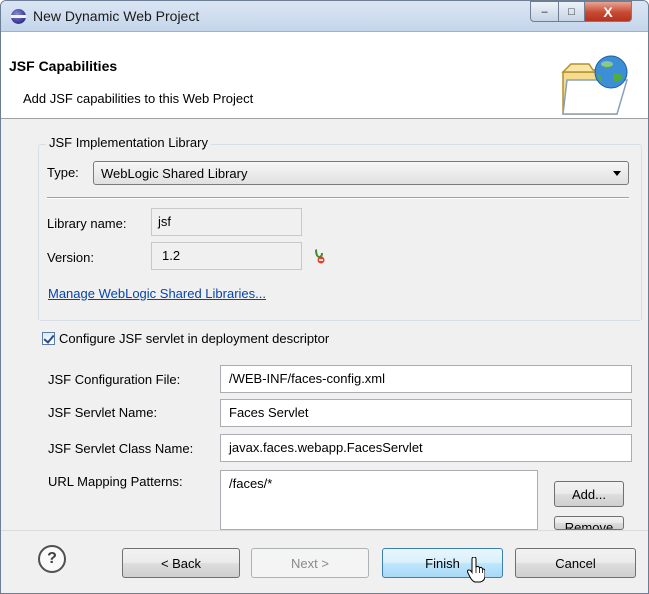 The width and height of the screenshot is (649, 594). Describe the element at coordinates (18, 16) in the screenshot. I see `eclipse-icon` at that location.